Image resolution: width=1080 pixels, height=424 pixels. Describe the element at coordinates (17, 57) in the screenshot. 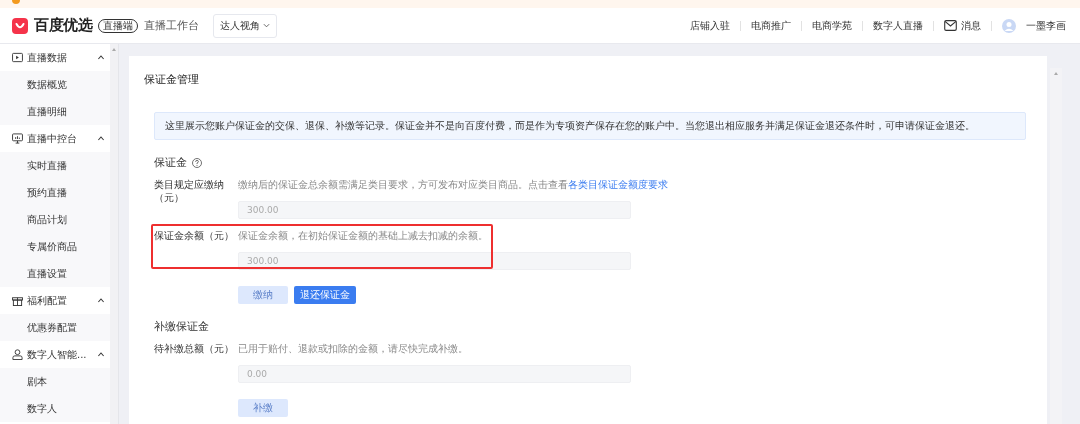

I see `video-icon` at that location.